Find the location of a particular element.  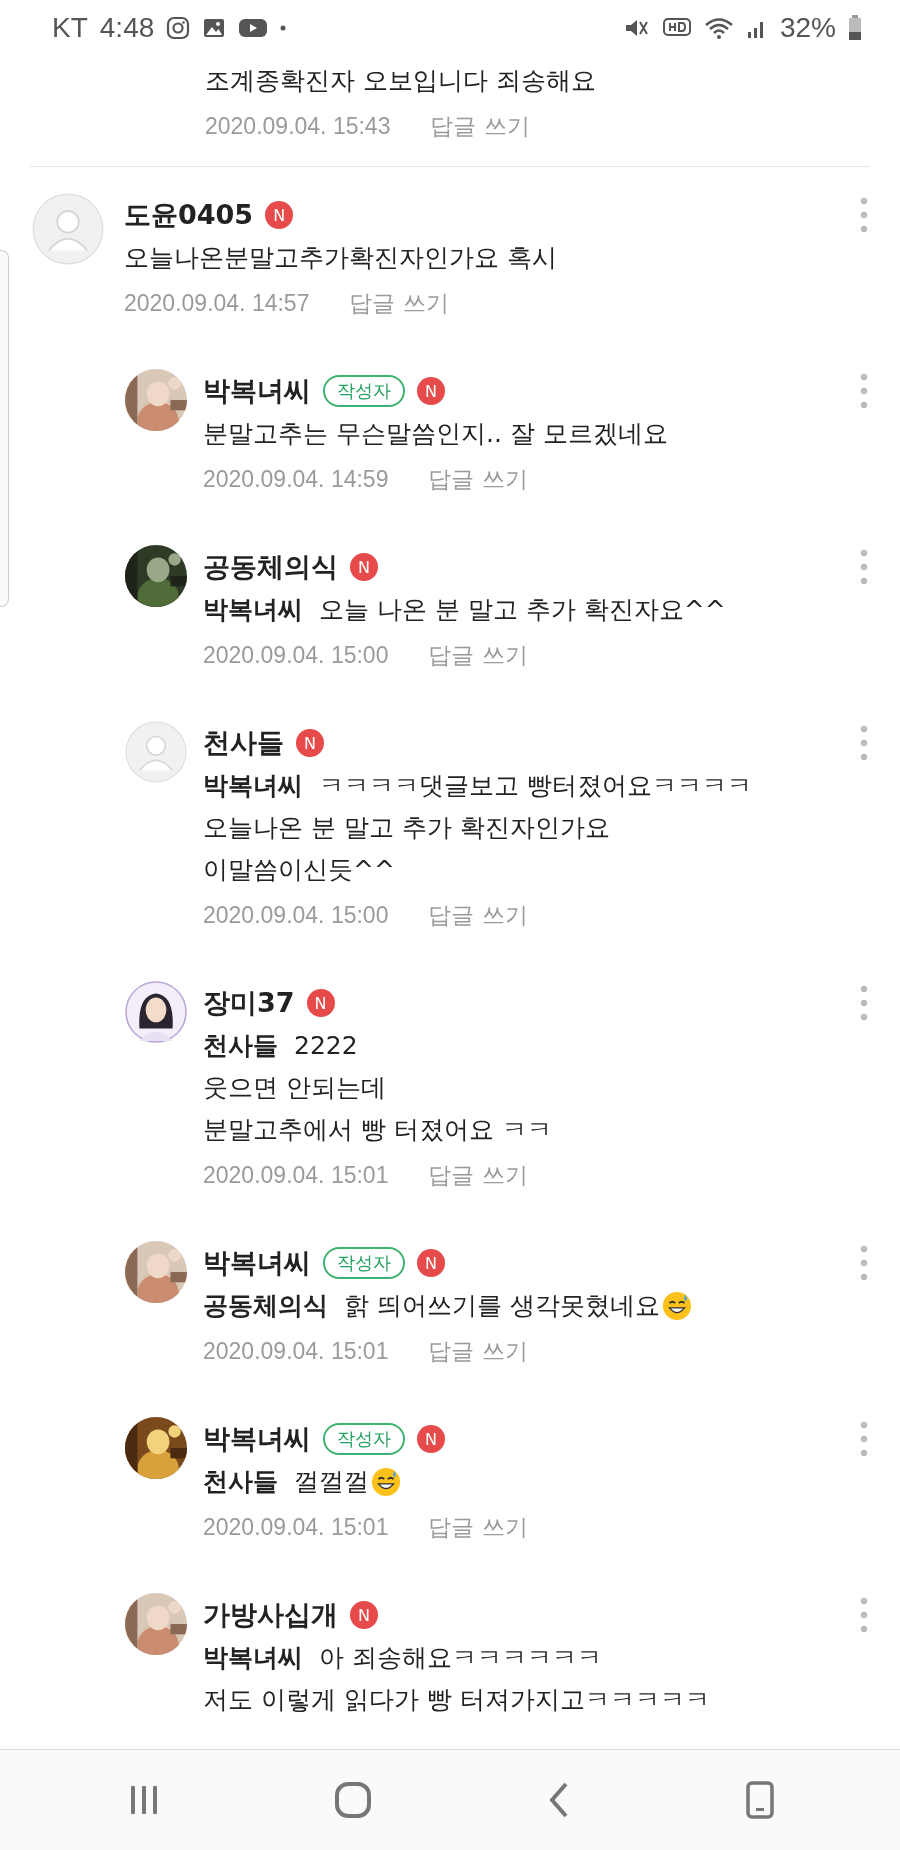

user-name: 천사들 is located at coordinates (243, 743).